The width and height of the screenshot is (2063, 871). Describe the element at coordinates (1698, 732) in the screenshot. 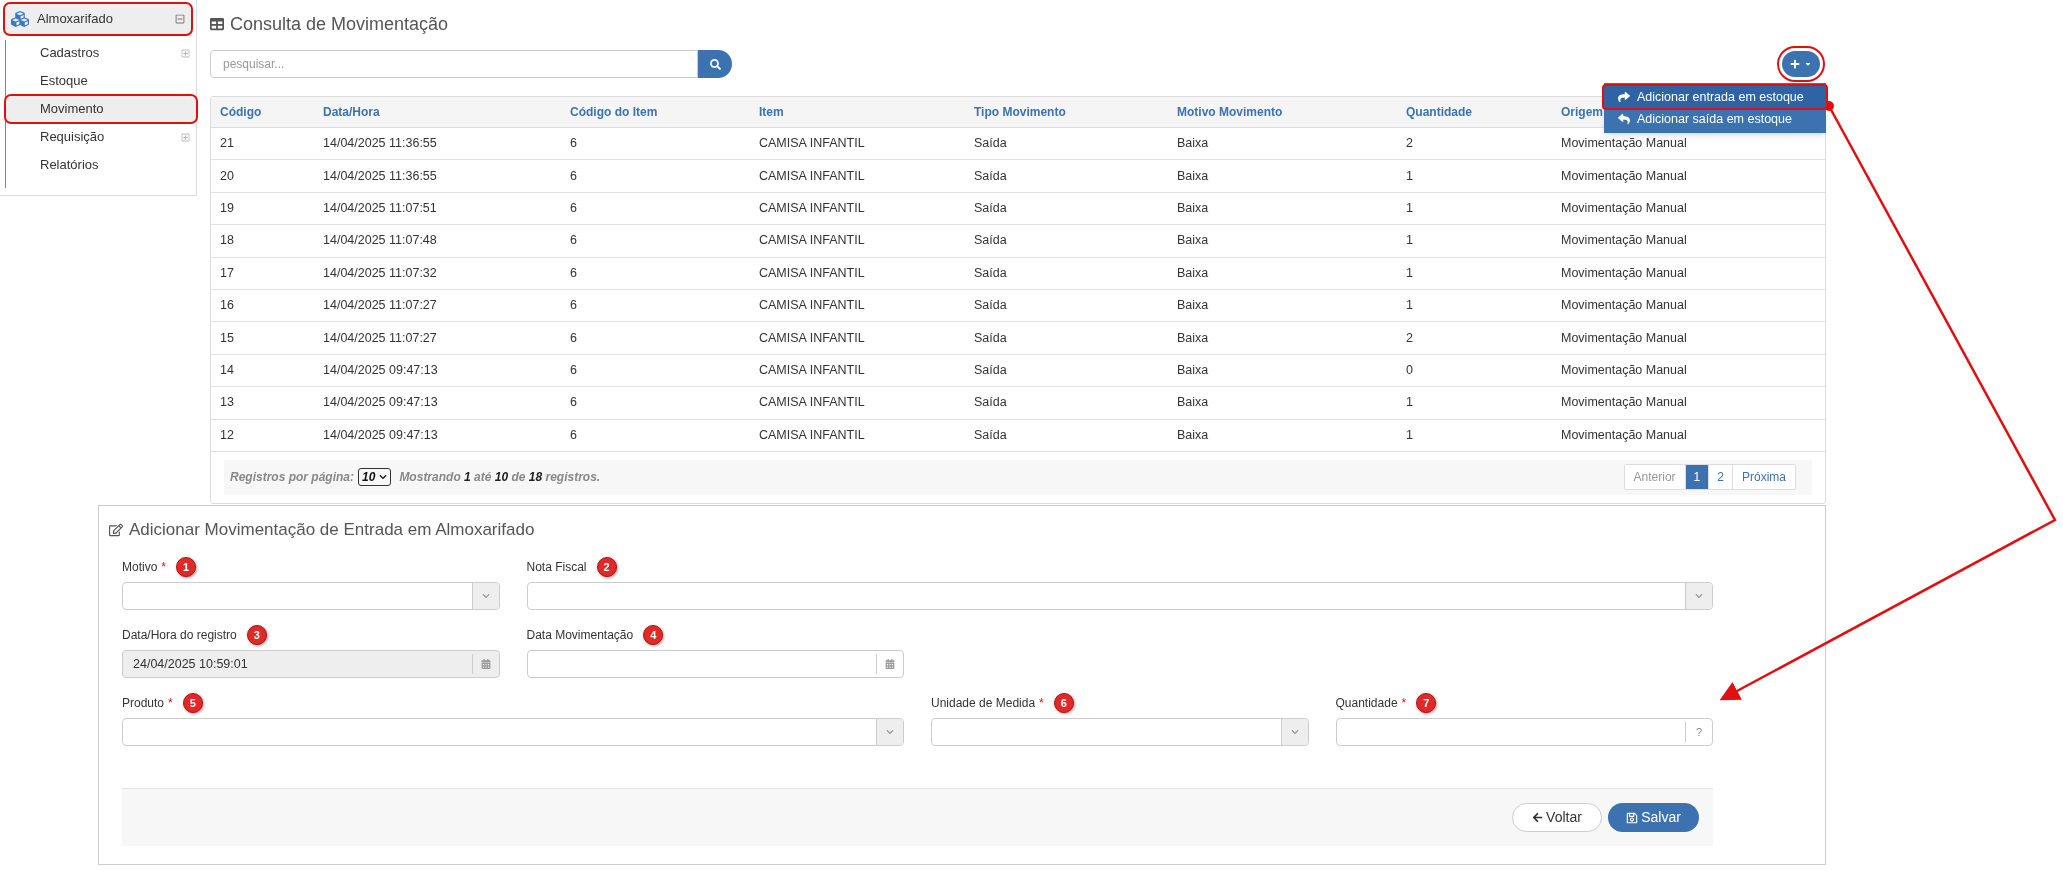

I see `help-addon: ?` at that location.